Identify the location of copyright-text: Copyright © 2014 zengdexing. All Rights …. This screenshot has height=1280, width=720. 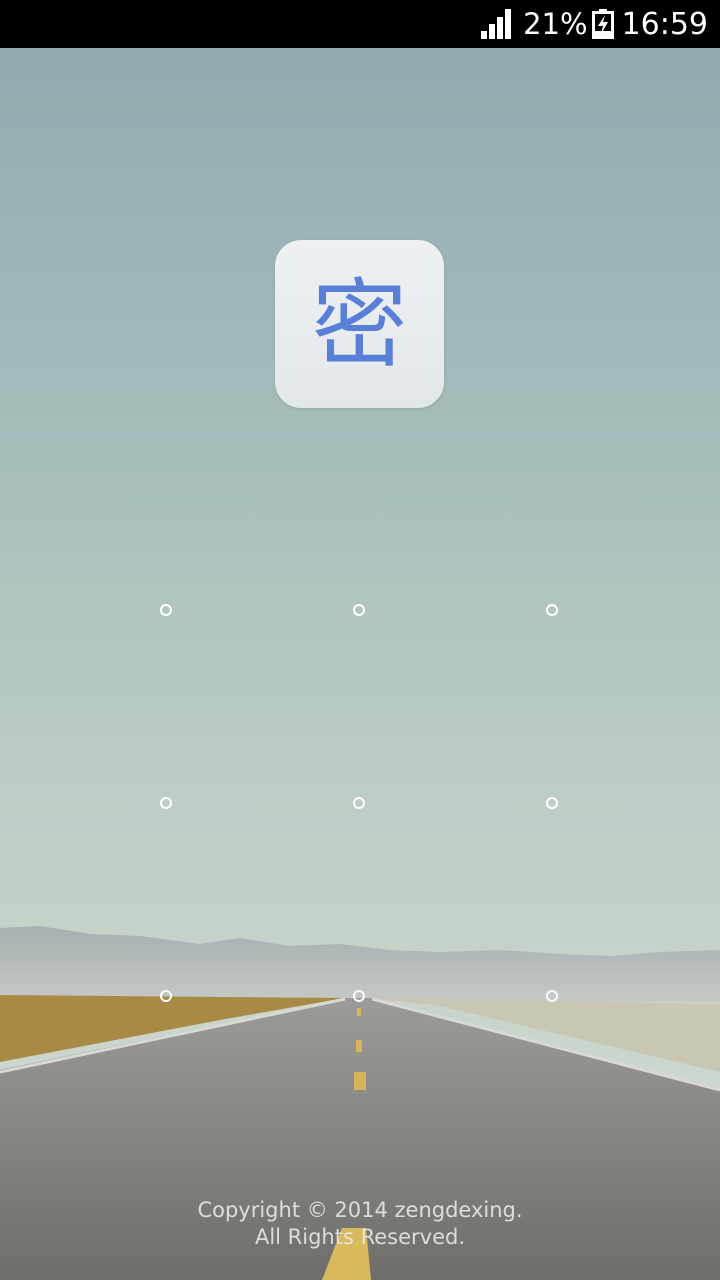
(360, 1224).